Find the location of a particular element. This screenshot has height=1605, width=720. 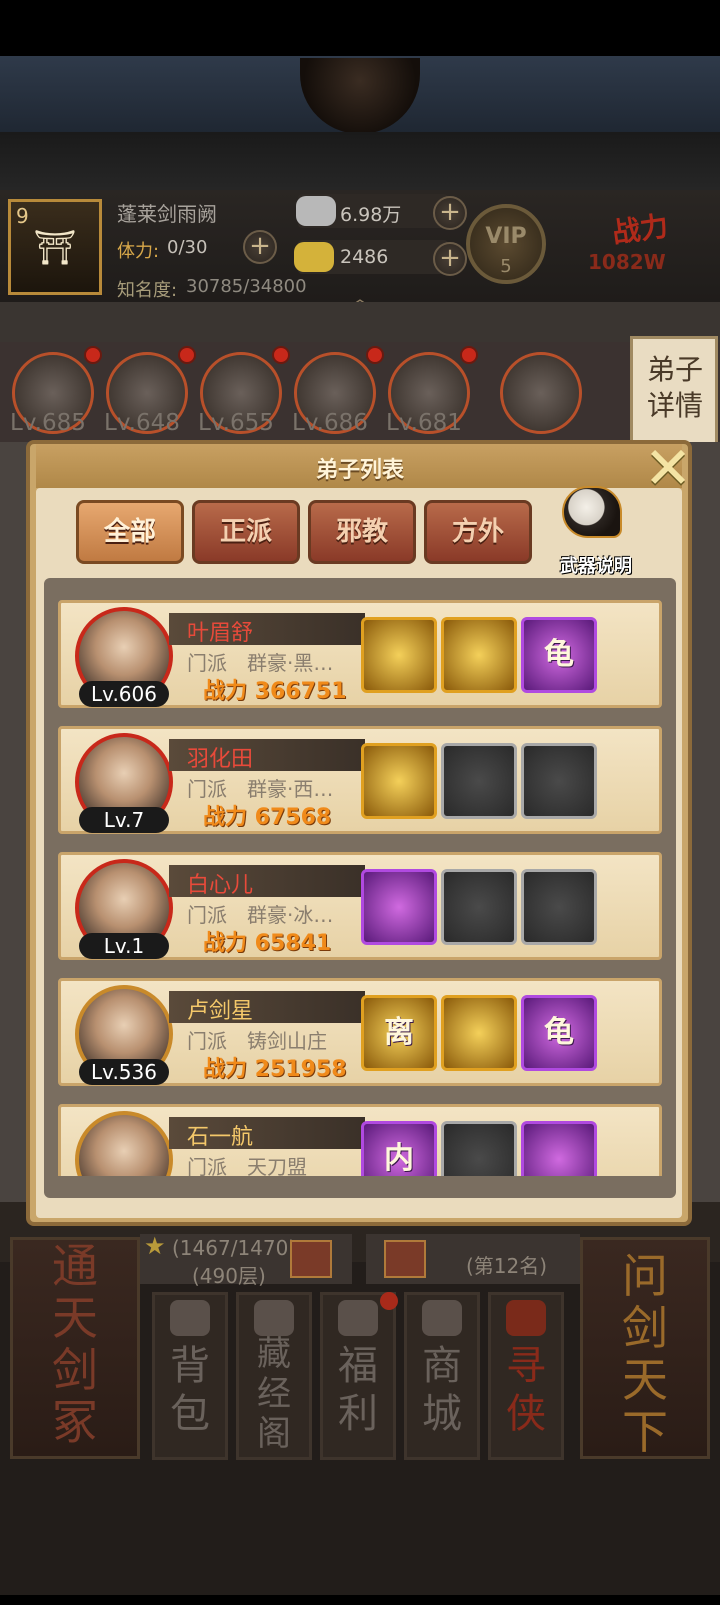

menu-label: 商城 is located at coordinates (442, 1390).